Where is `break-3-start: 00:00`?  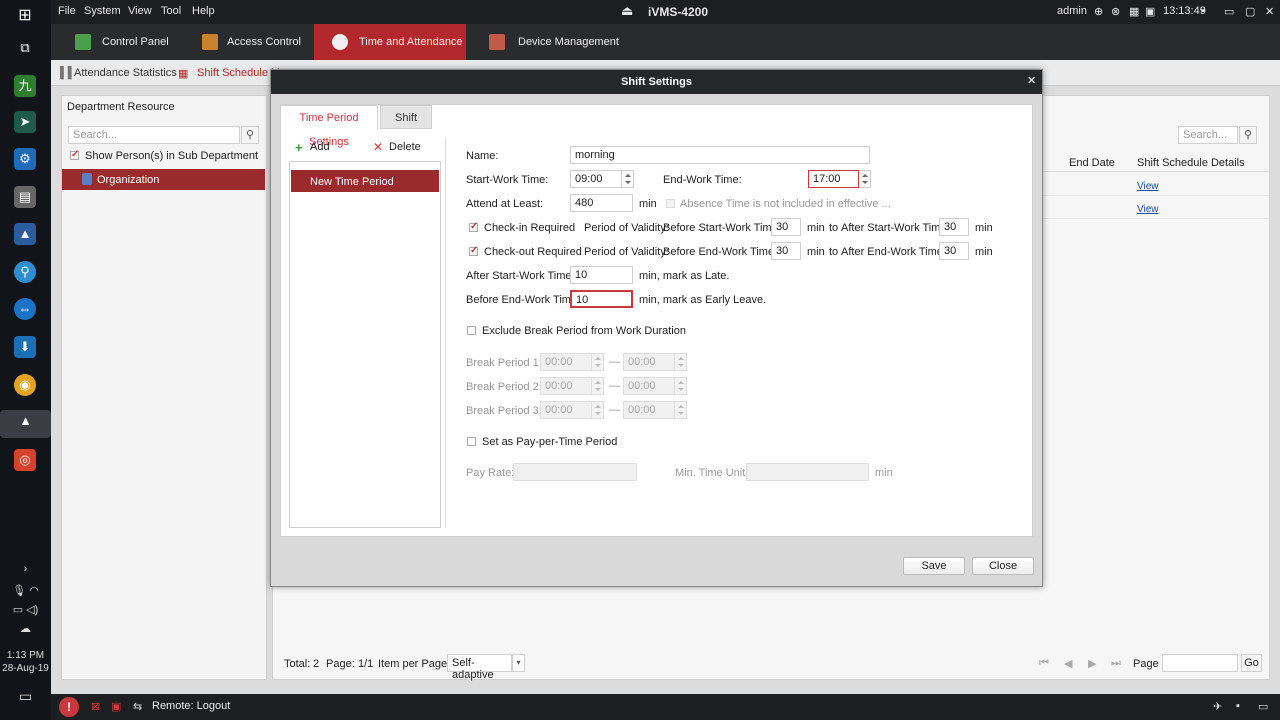
break-3-start: 00:00 is located at coordinates (566, 410).